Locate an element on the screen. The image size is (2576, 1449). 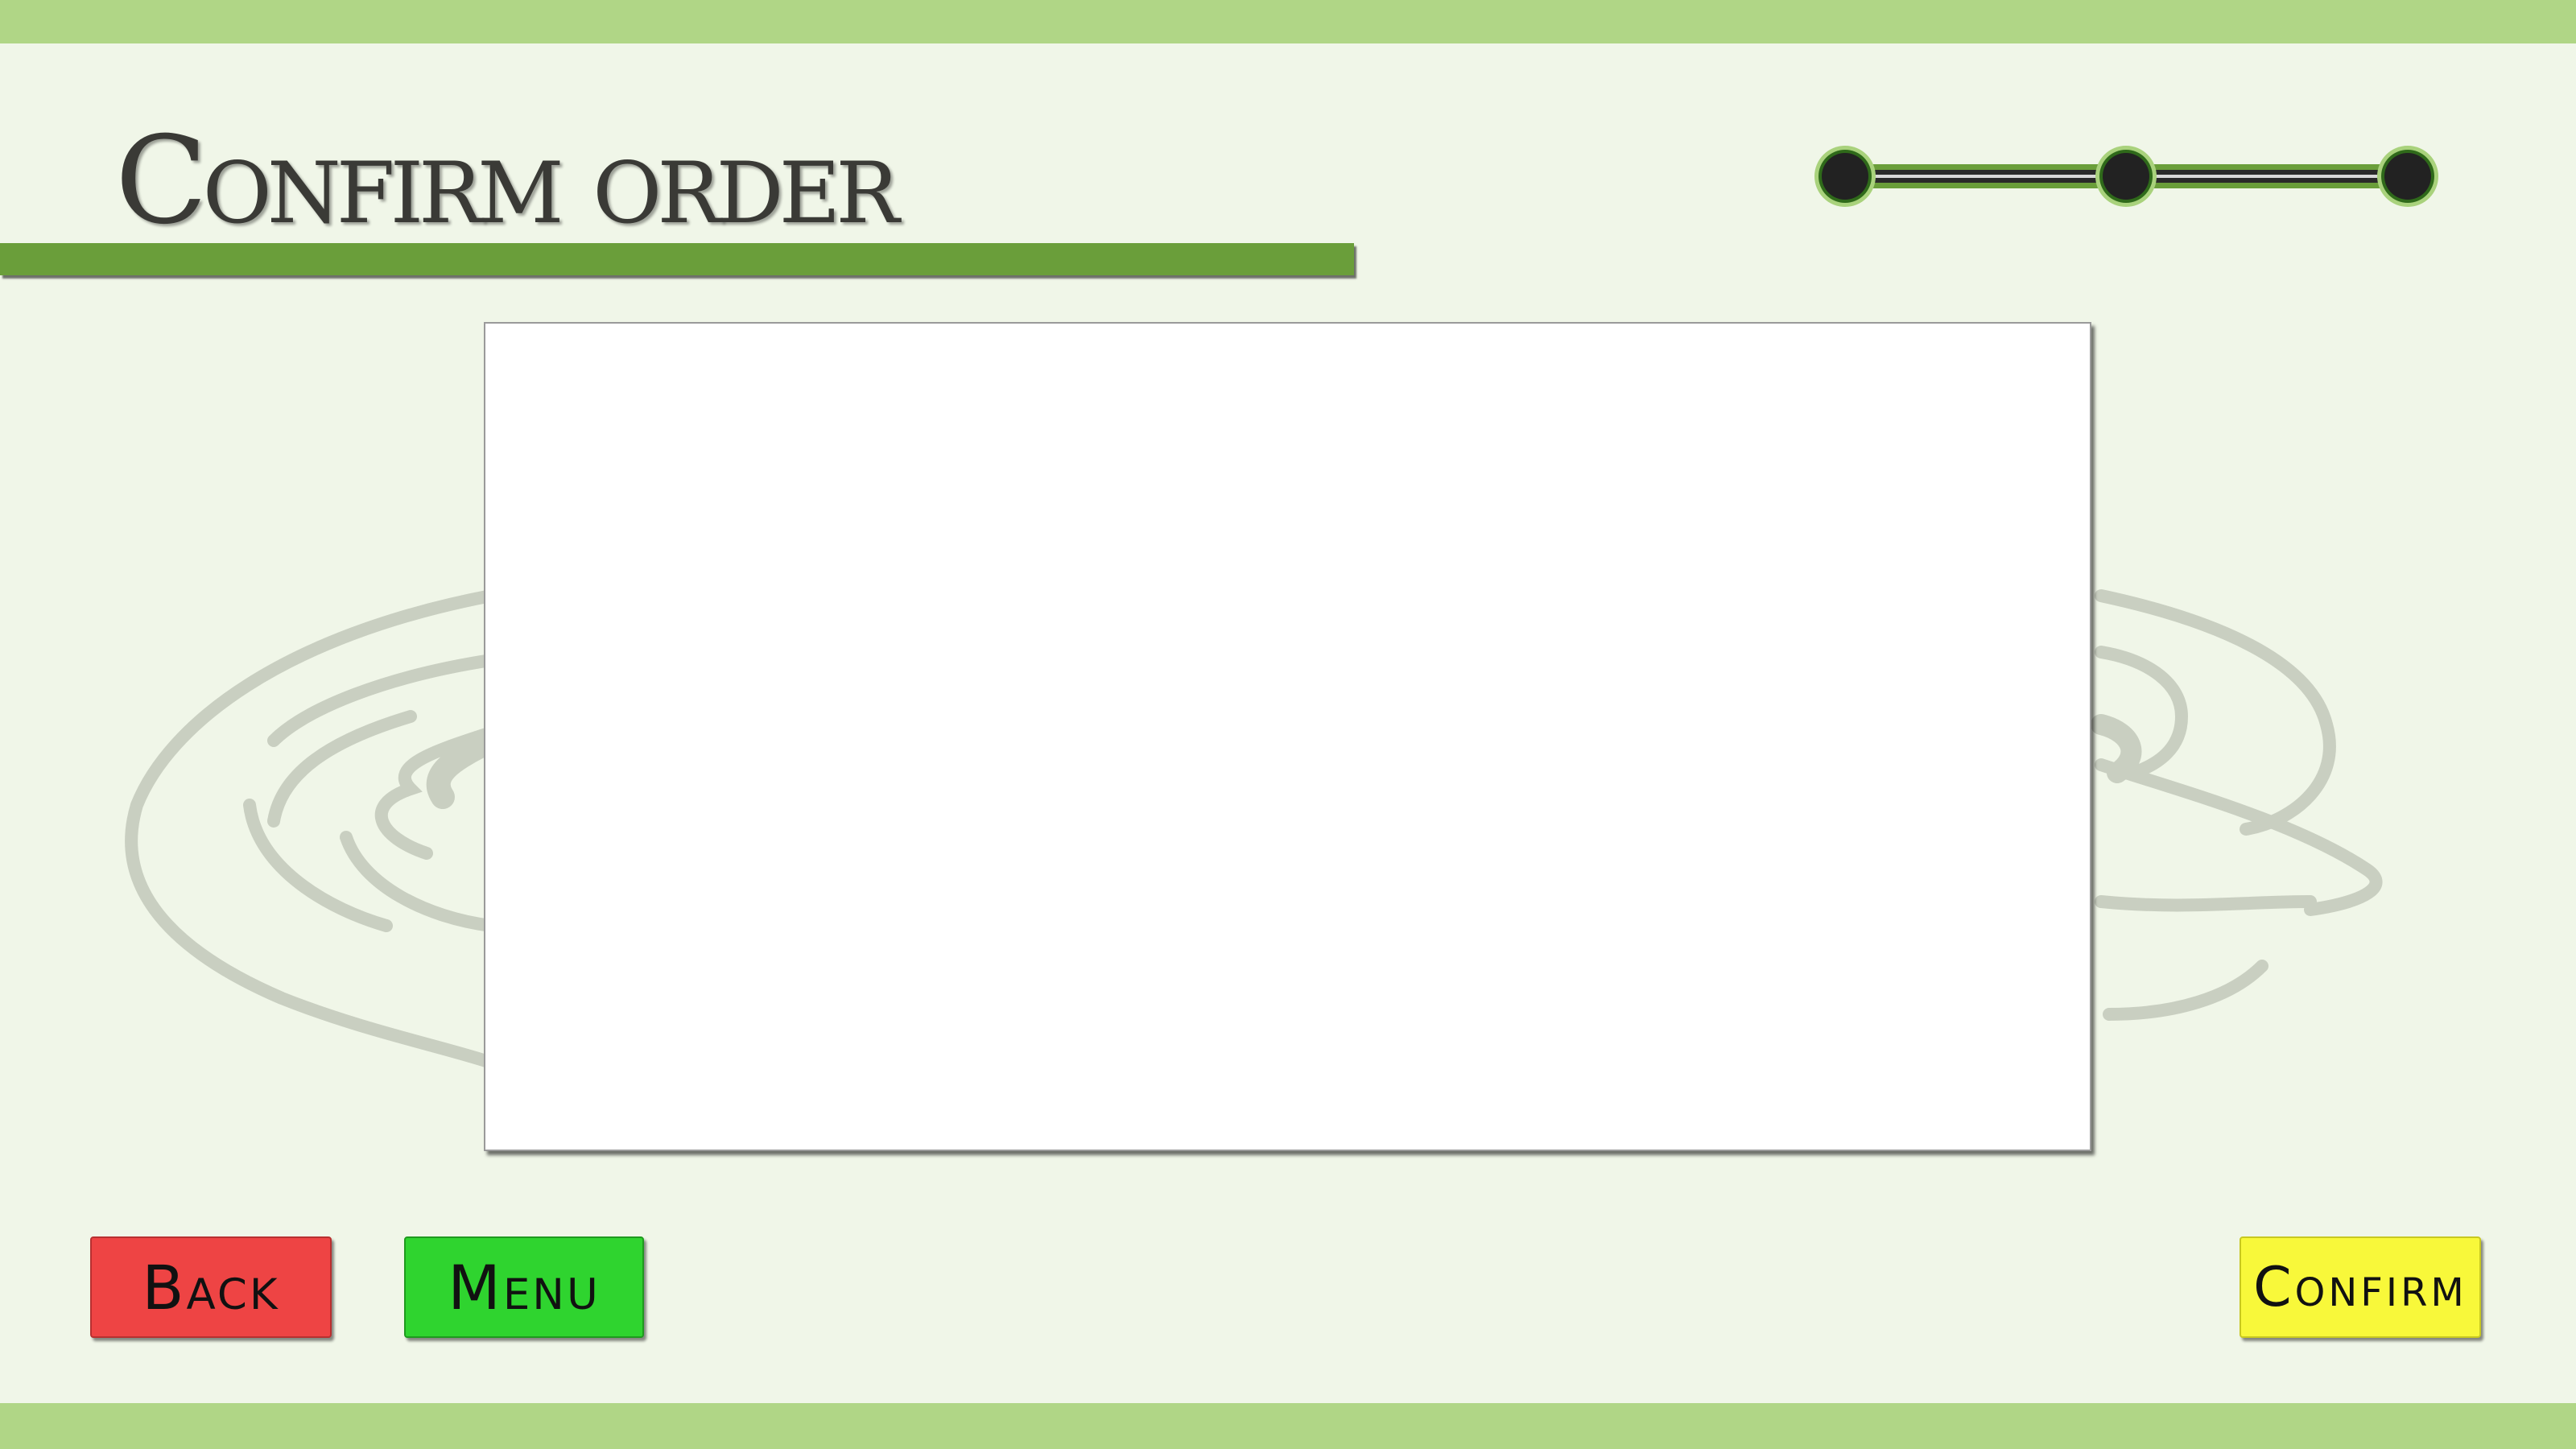
step-progress-indicator is located at coordinates (2126, 176).